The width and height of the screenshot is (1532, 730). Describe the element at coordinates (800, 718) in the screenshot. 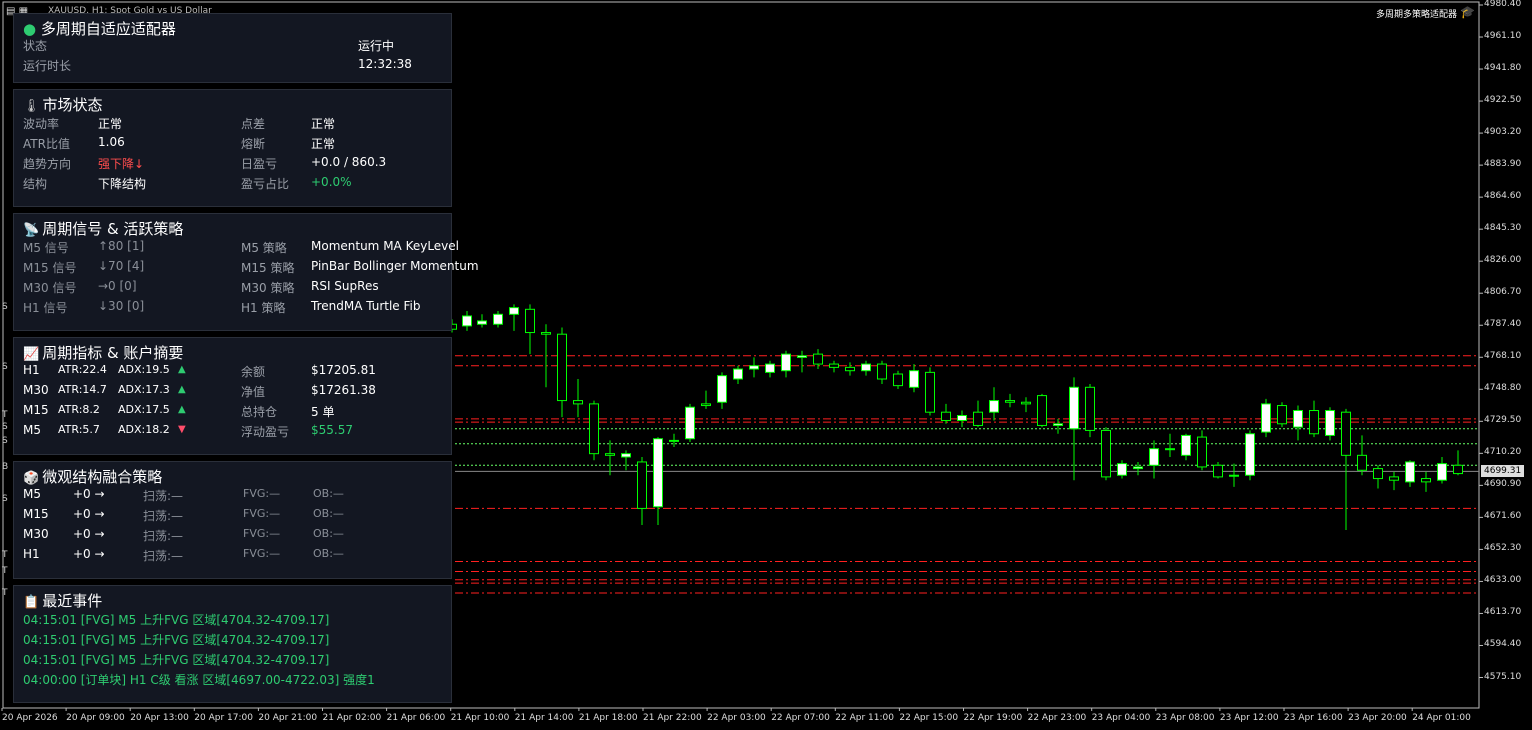

I see `time-axis-label: 22 Apr 07:00` at that location.